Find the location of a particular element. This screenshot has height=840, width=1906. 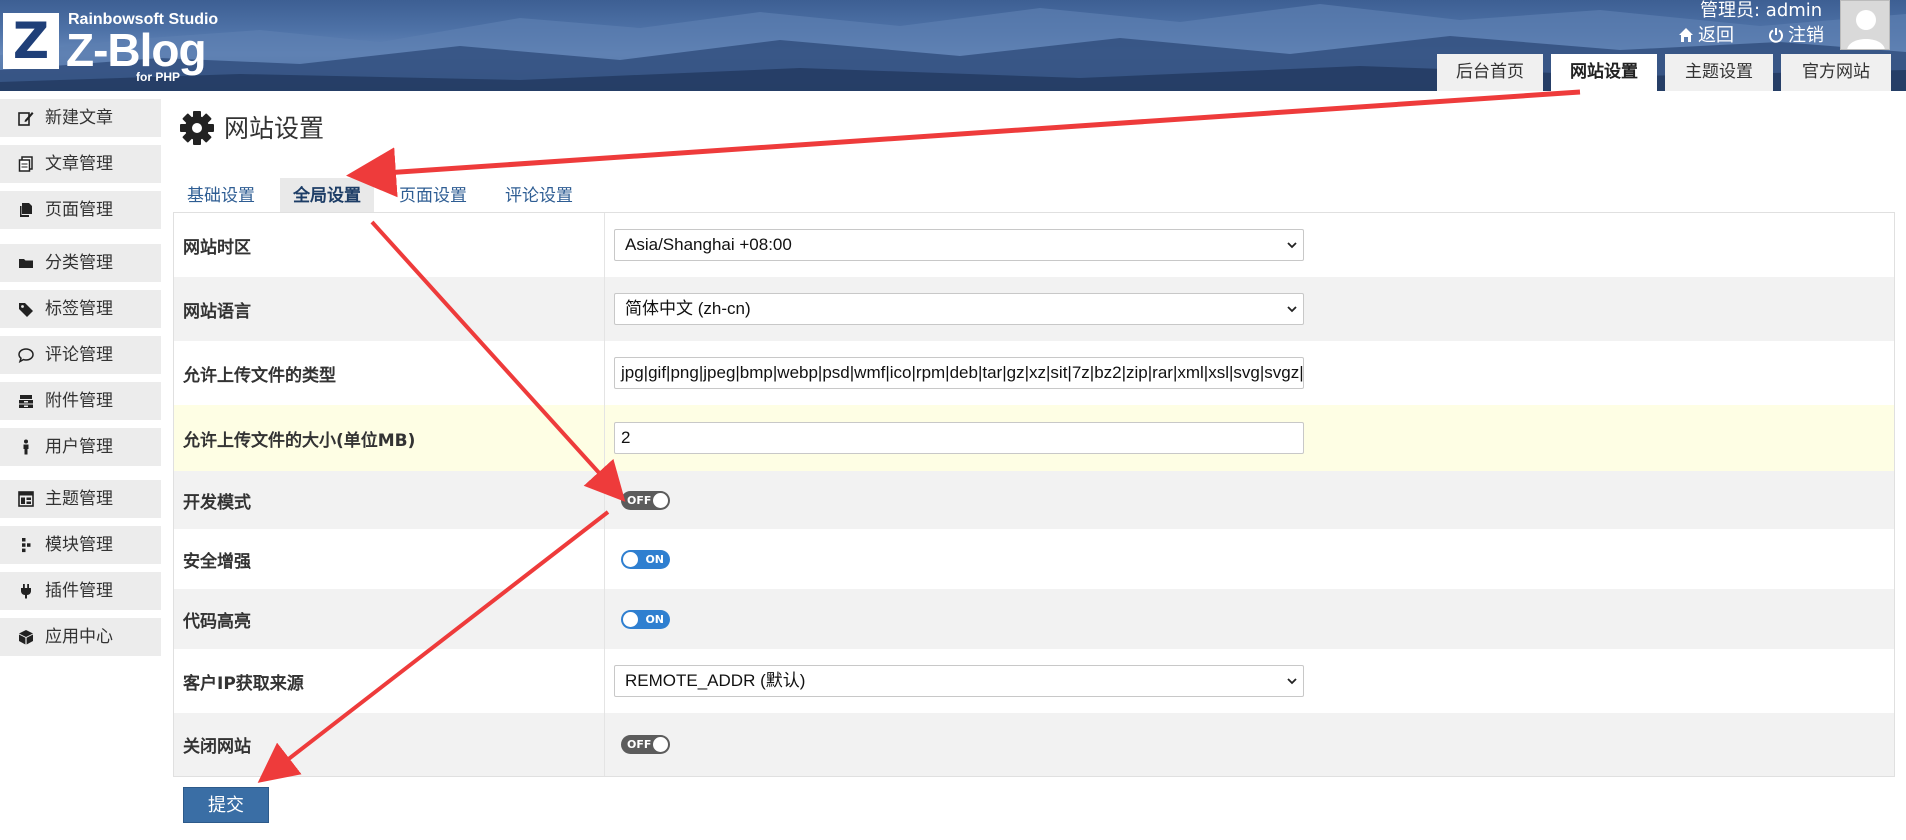

submit-button: 提交 is located at coordinates (226, 805).